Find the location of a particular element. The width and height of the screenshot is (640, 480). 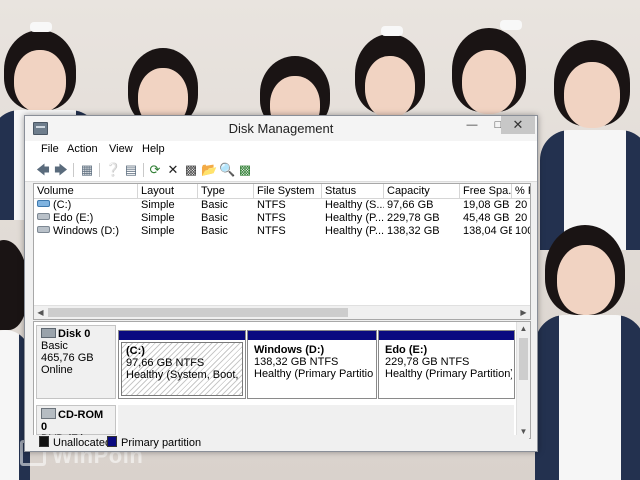

forward-icon: 🡆 is located at coordinates (61, 170).